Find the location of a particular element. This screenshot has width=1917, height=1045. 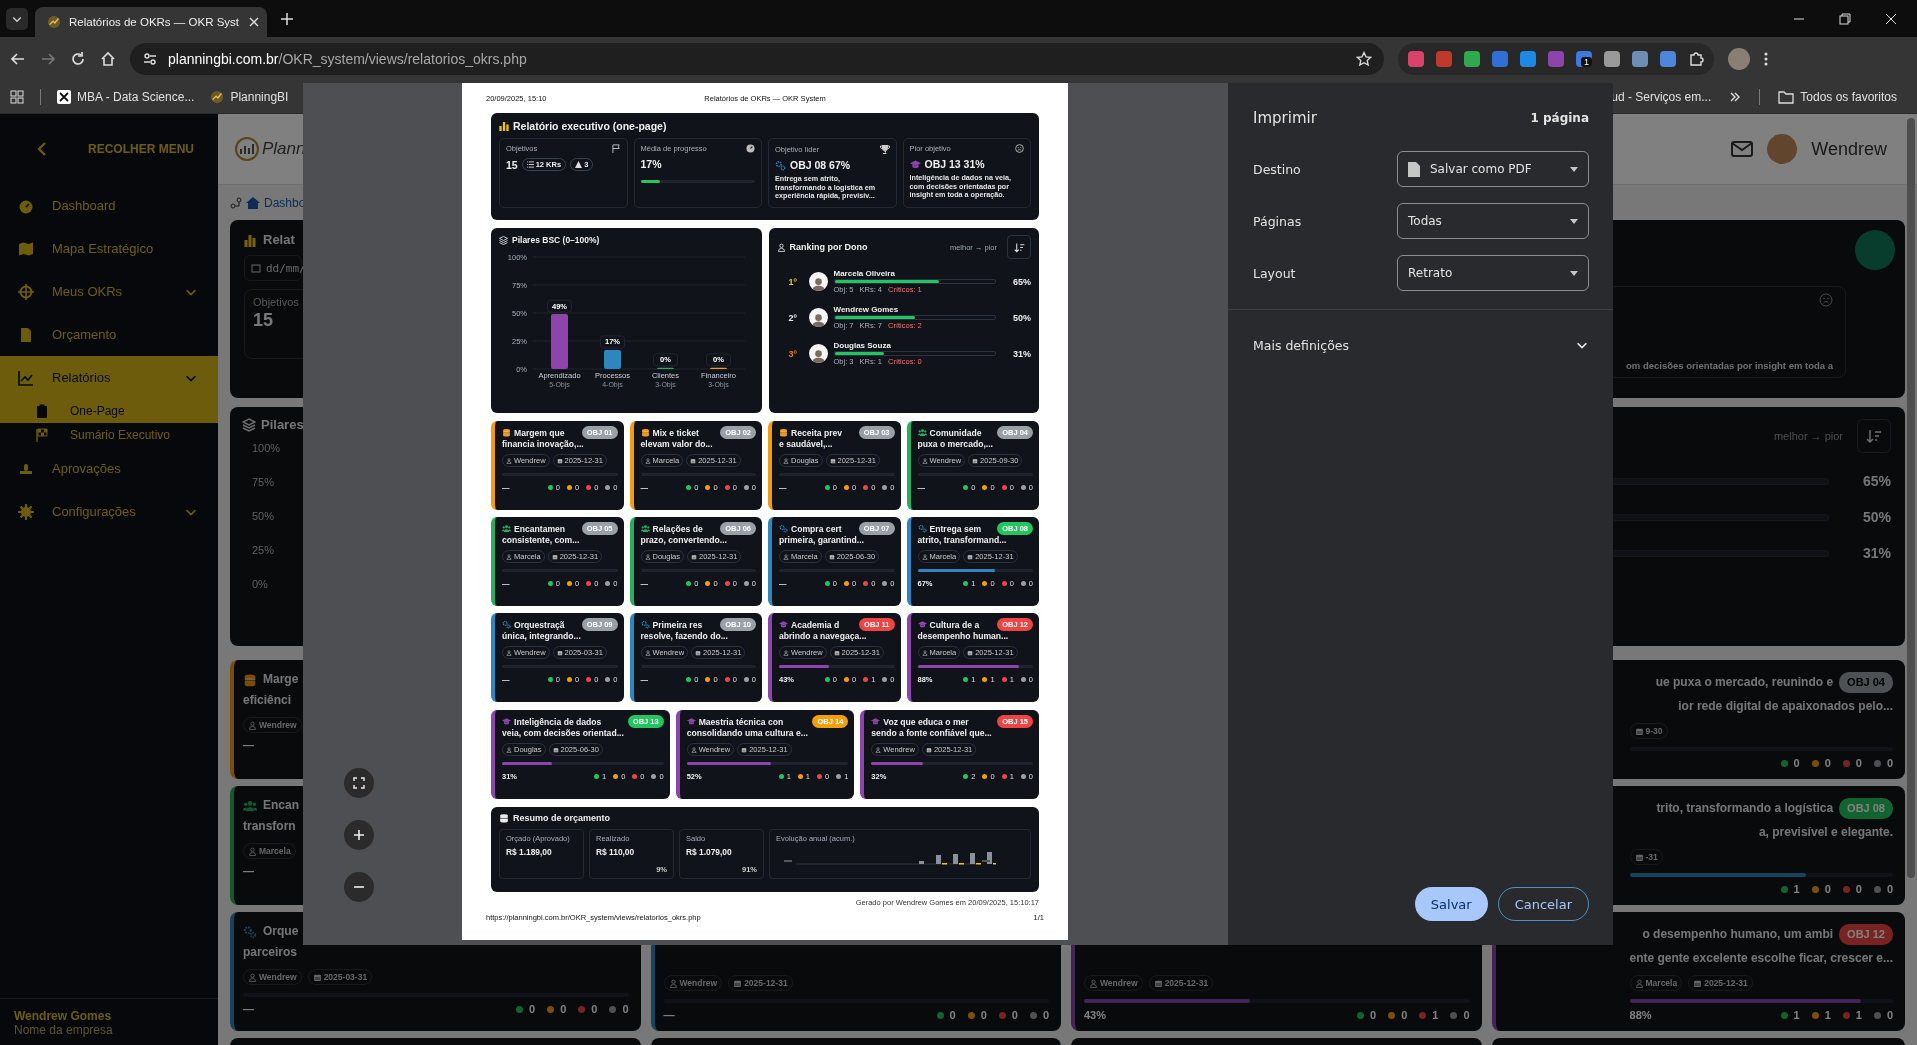

sort-button is located at coordinates (1019, 247).